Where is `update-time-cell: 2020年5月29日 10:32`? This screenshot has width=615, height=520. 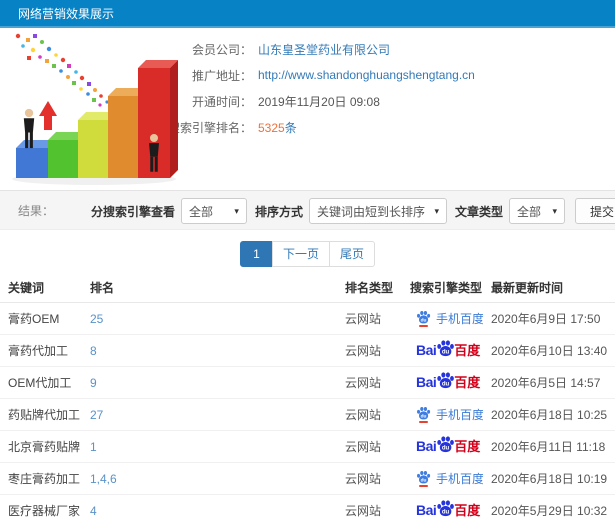
update-time-cell: 2020年5月29日 10:32 is located at coordinates (549, 507).